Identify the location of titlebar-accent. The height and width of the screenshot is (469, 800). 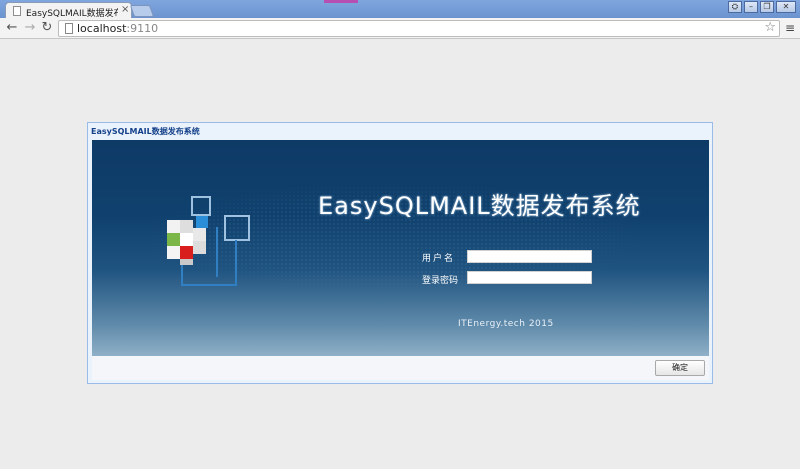
(341, 1).